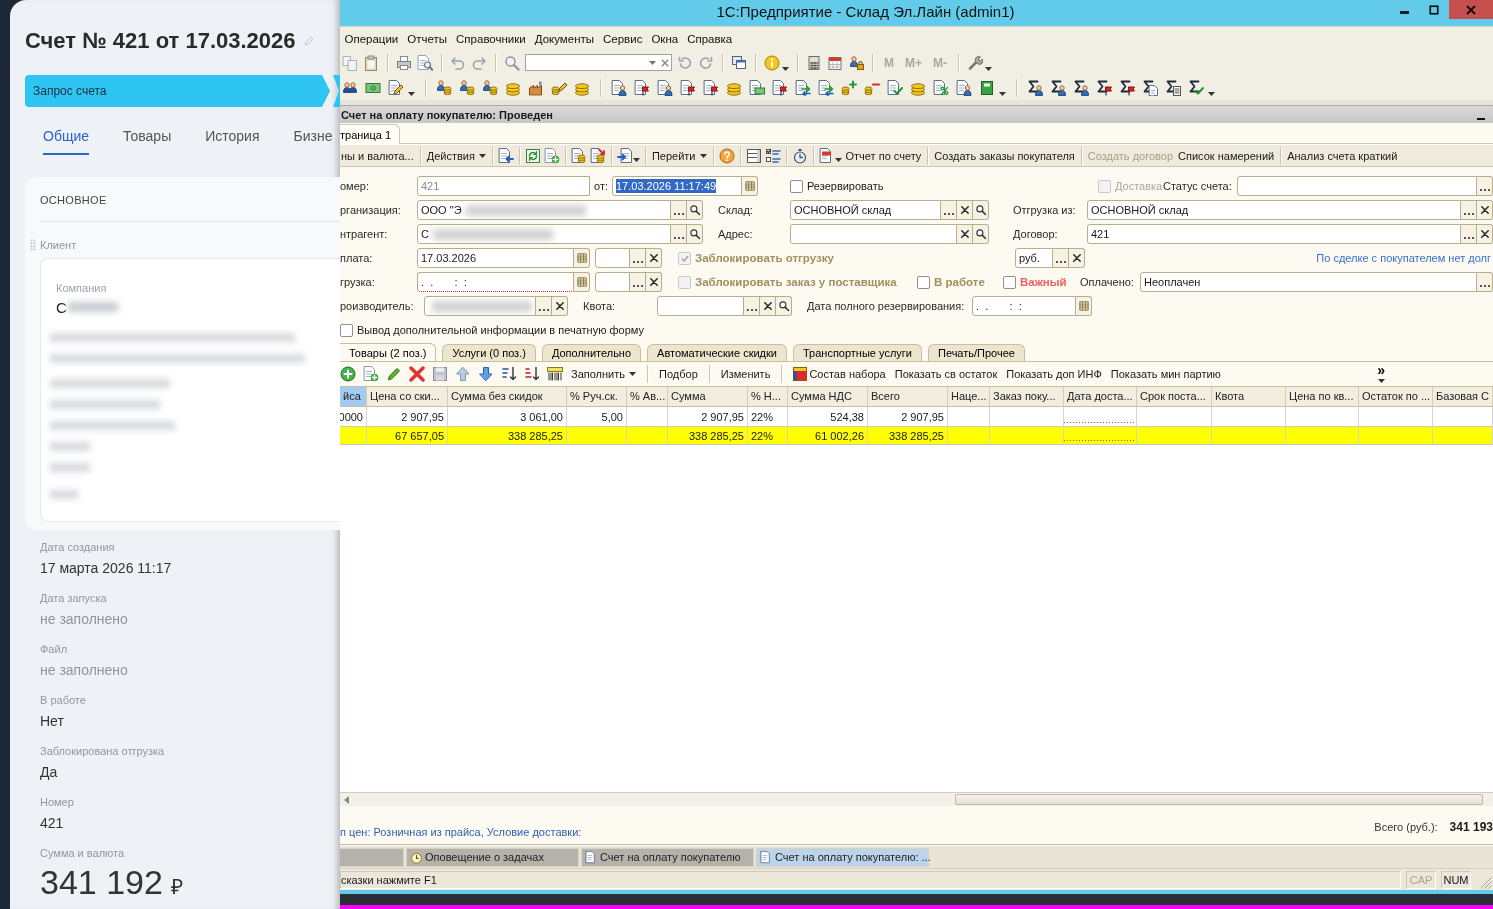 Image resolution: width=1493 pixels, height=909 pixels. What do you see at coordinates (232, 140) in the screenshot?
I see `tab: История` at bounding box center [232, 140].